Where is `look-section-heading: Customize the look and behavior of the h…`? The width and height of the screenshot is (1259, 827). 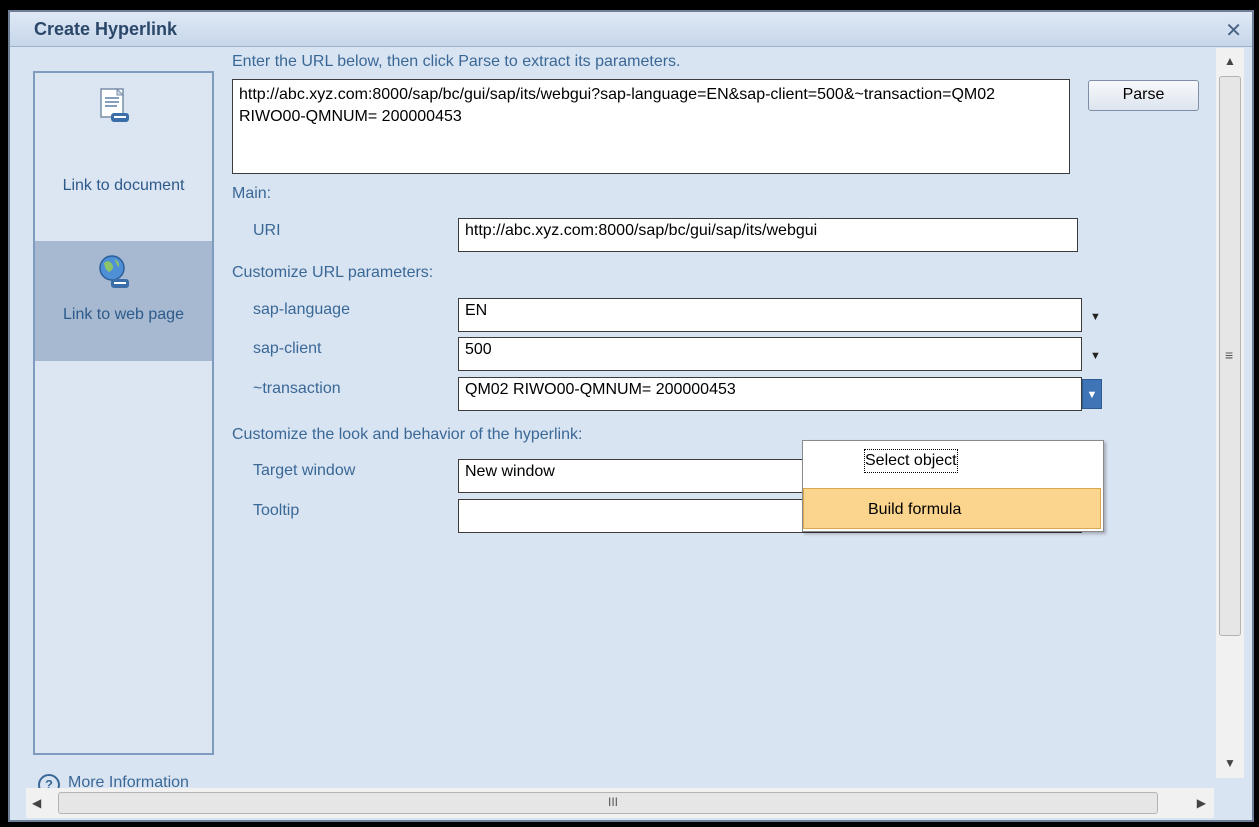 look-section-heading: Customize the look and behavior of the h… is located at coordinates (407, 434).